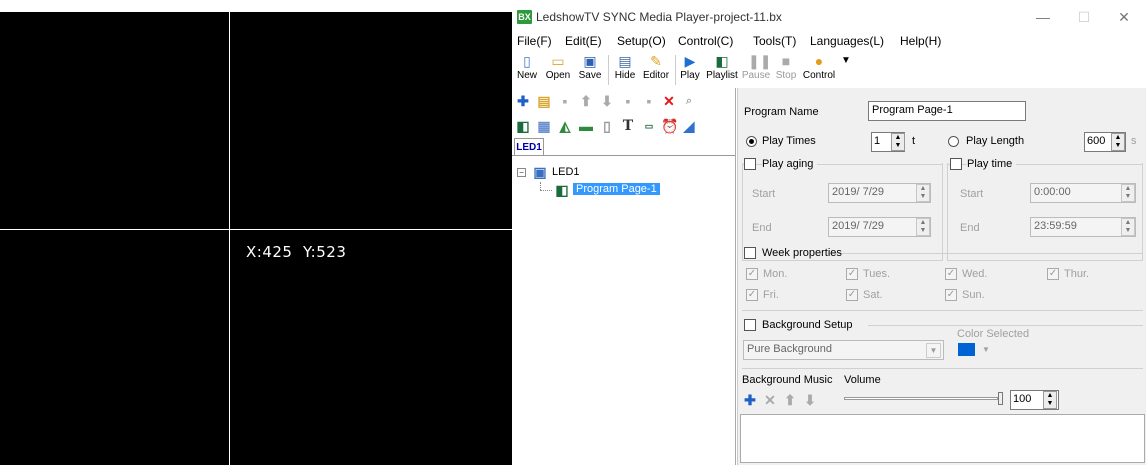 This screenshot has width=1146, height=465. Describe the element at coordinates (1050, 400) in the screenshot. I see `volume-spinner: ▲ ▼` at that location.